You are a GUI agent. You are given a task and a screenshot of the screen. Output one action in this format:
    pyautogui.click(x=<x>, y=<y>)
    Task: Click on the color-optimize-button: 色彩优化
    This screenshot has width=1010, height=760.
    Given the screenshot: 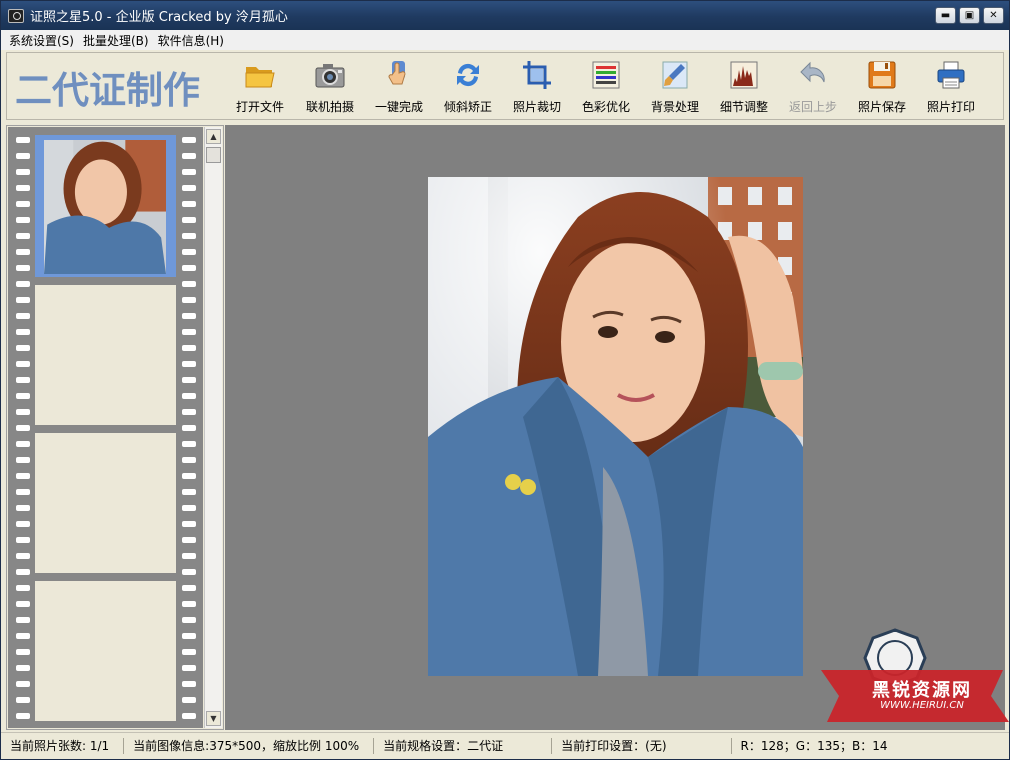 What is the action you would take?
    pyautogui.click(x=606, y=87)
    